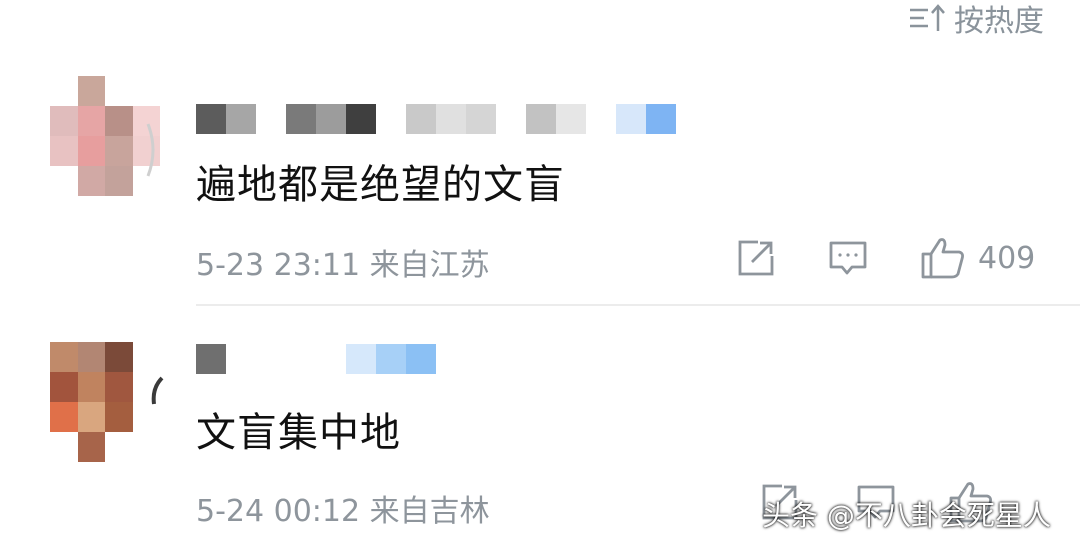 Image resolution: width=1080 pixels, height=542 pixels. What do you see at coordinates (906, 515) in the screenshot?
I see `watermark: 头条 @不八卦会死星人` at bounding box center [906, 515].